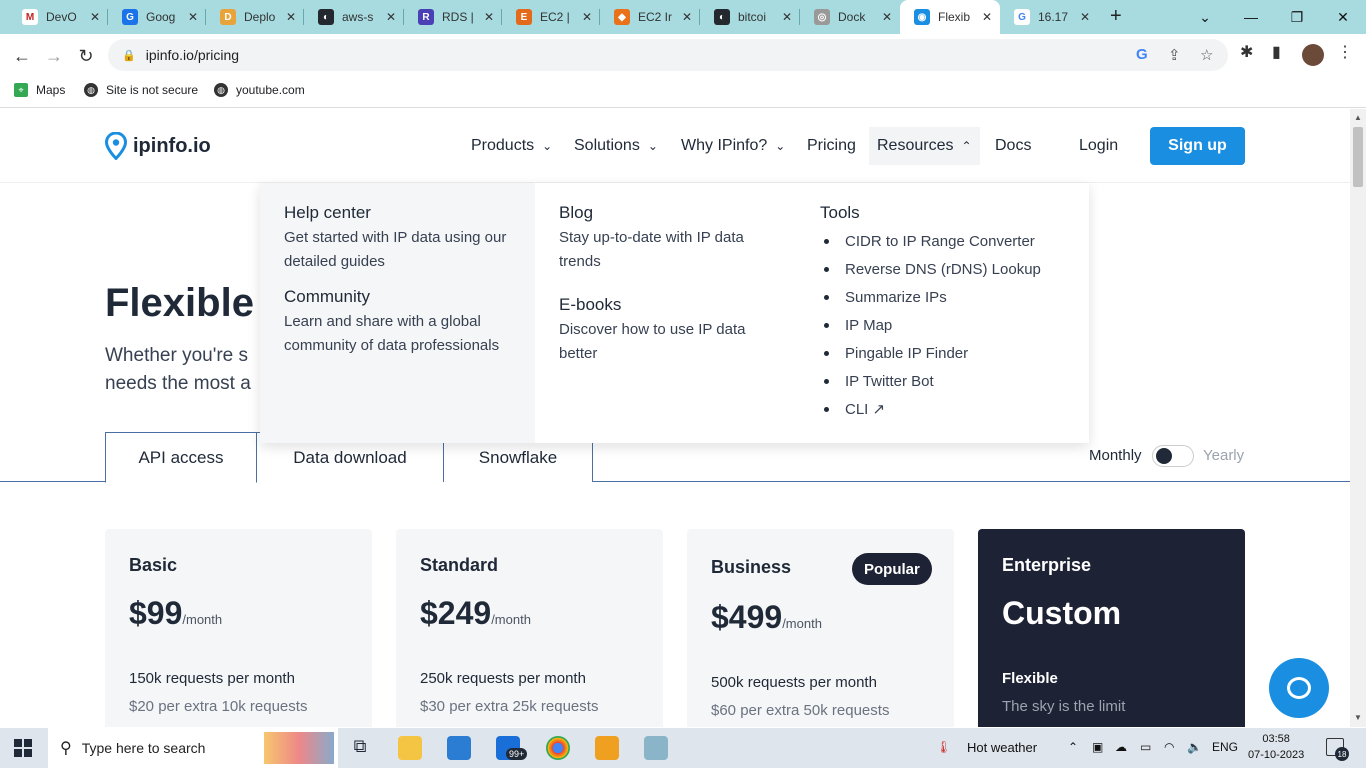 This screenshot has height=768, width=1366. Describe the element at coordinates (459, 748) in the screenshot. I see `store-icon` at that location.